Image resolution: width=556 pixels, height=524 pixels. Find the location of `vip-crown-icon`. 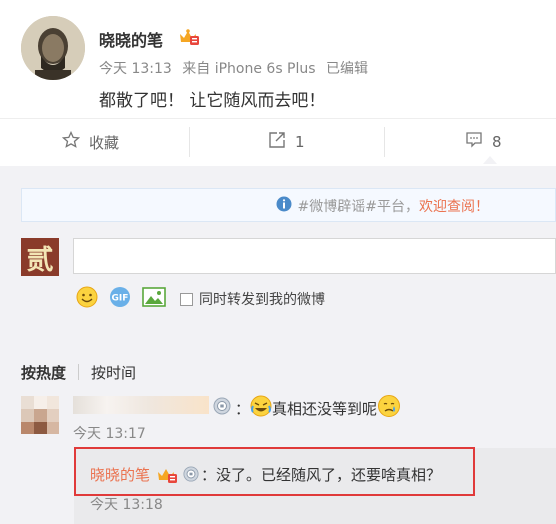

vip-crown-icon is located at coordinates (189, 39).